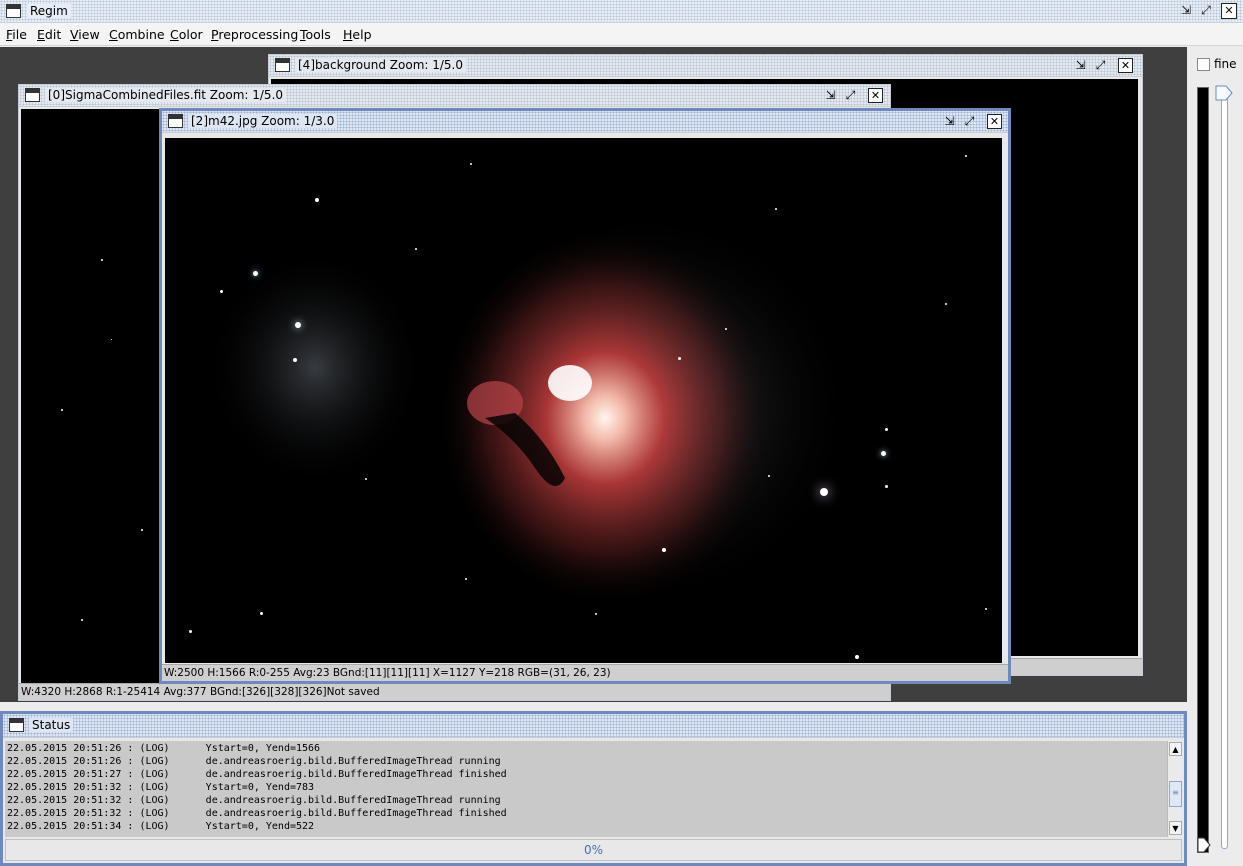  Describe the element at coordinates (186, 34) in the screenshot. I see `menu-color: Color` at that location.